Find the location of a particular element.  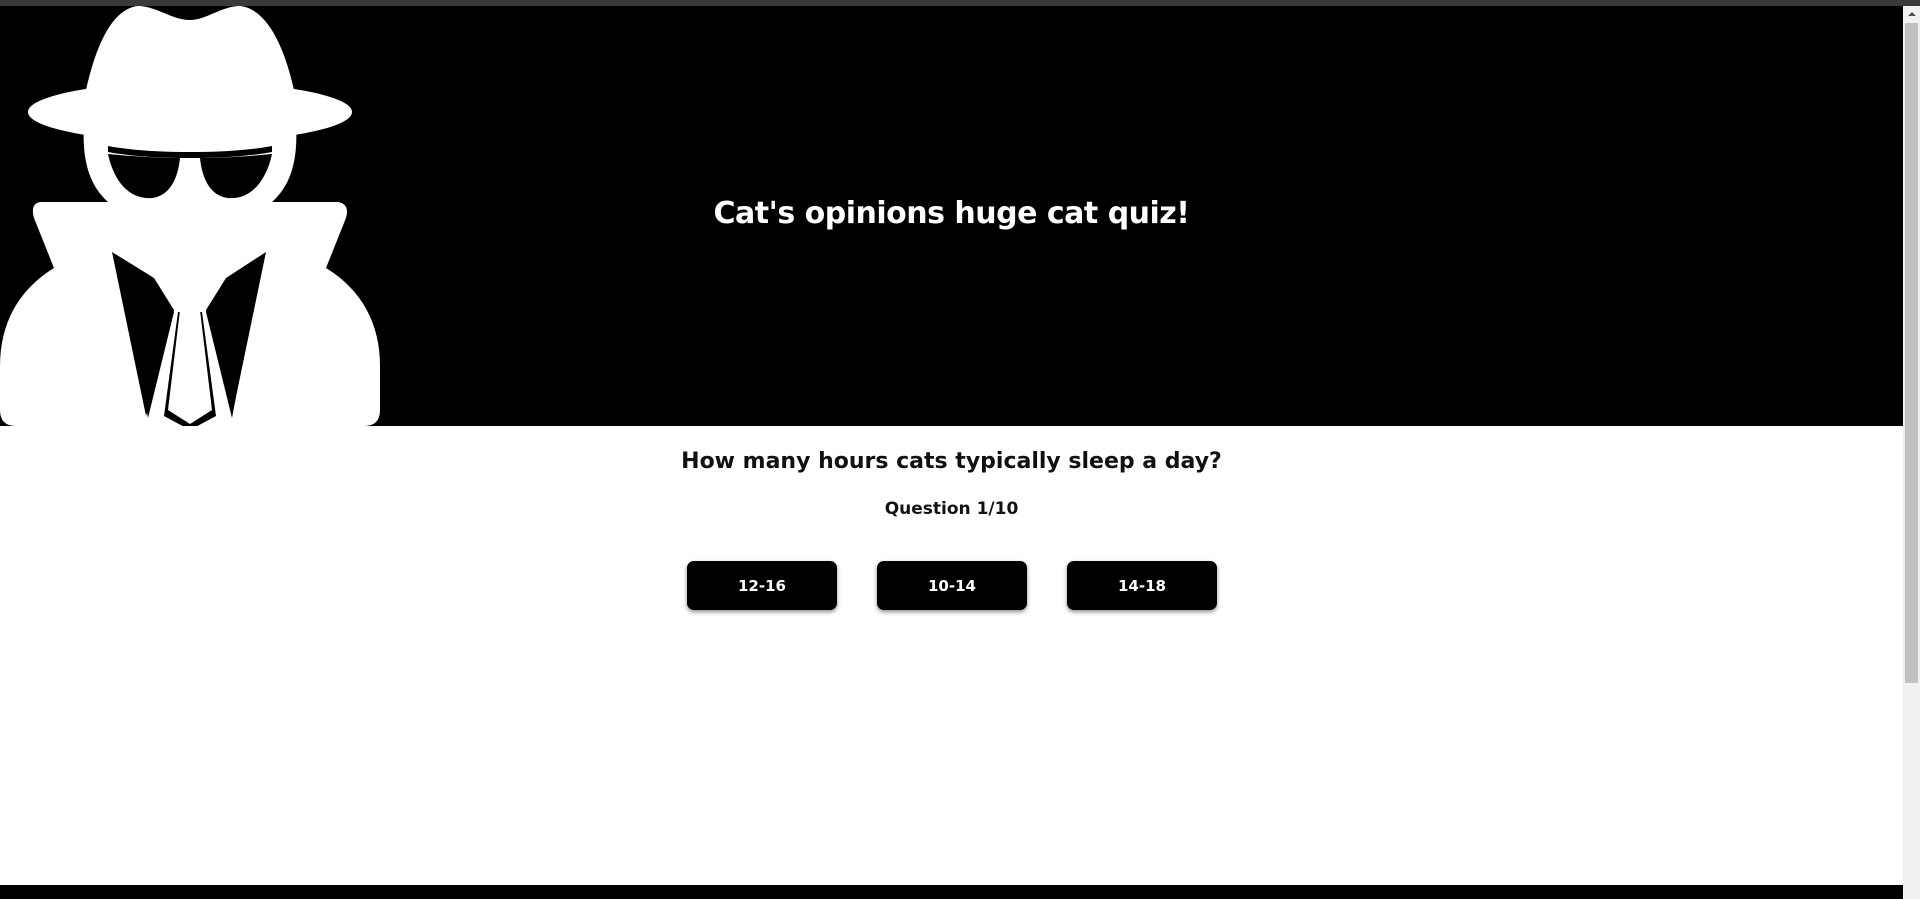

answer-options: 12-16 10-14 14-18 is located at coordinates (952, 586).